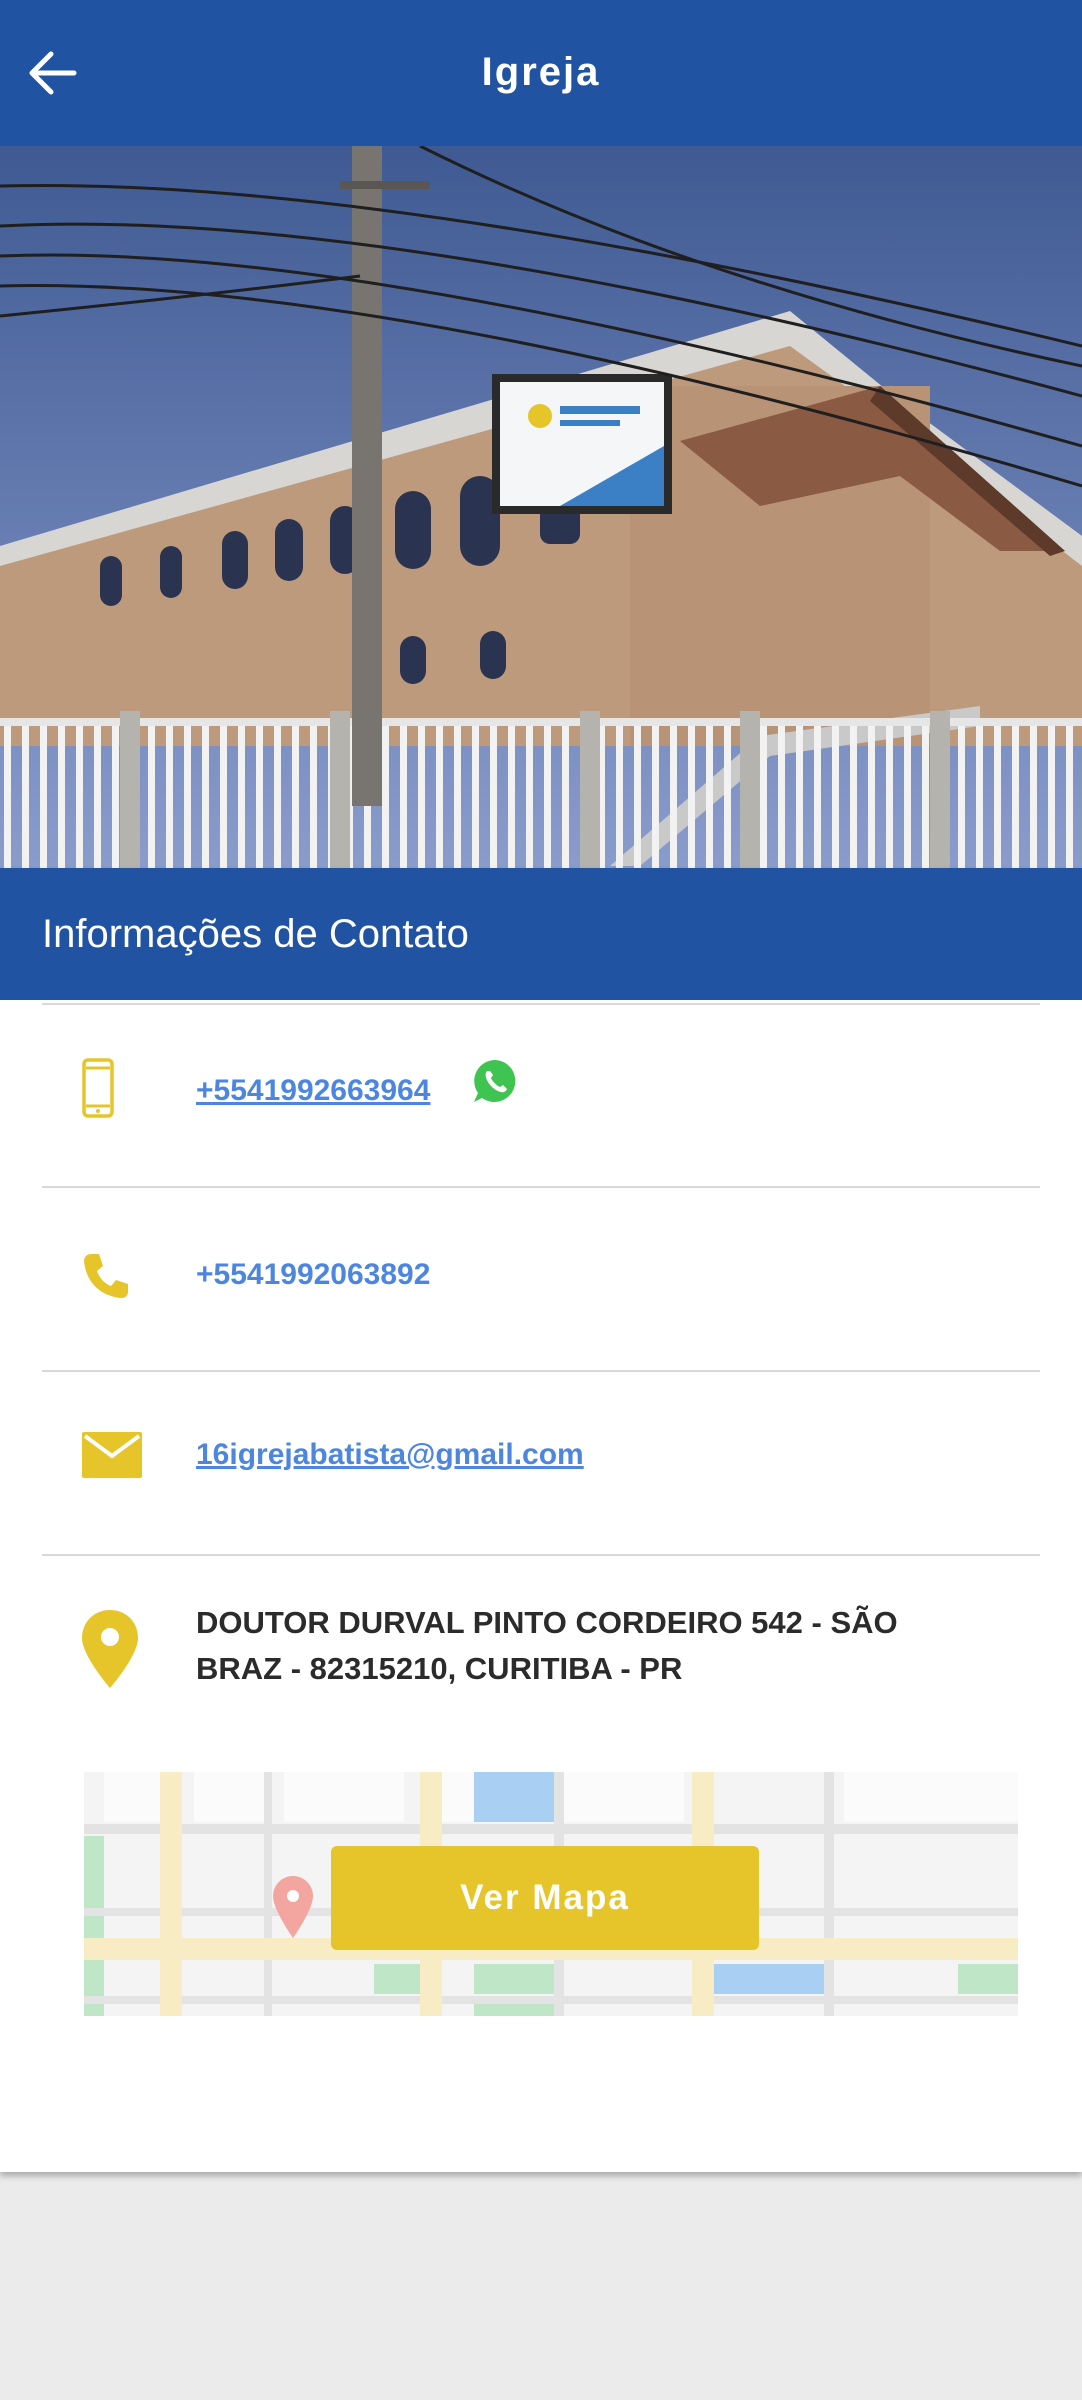  I want to click on envelope-icon, so click(112, 1455).